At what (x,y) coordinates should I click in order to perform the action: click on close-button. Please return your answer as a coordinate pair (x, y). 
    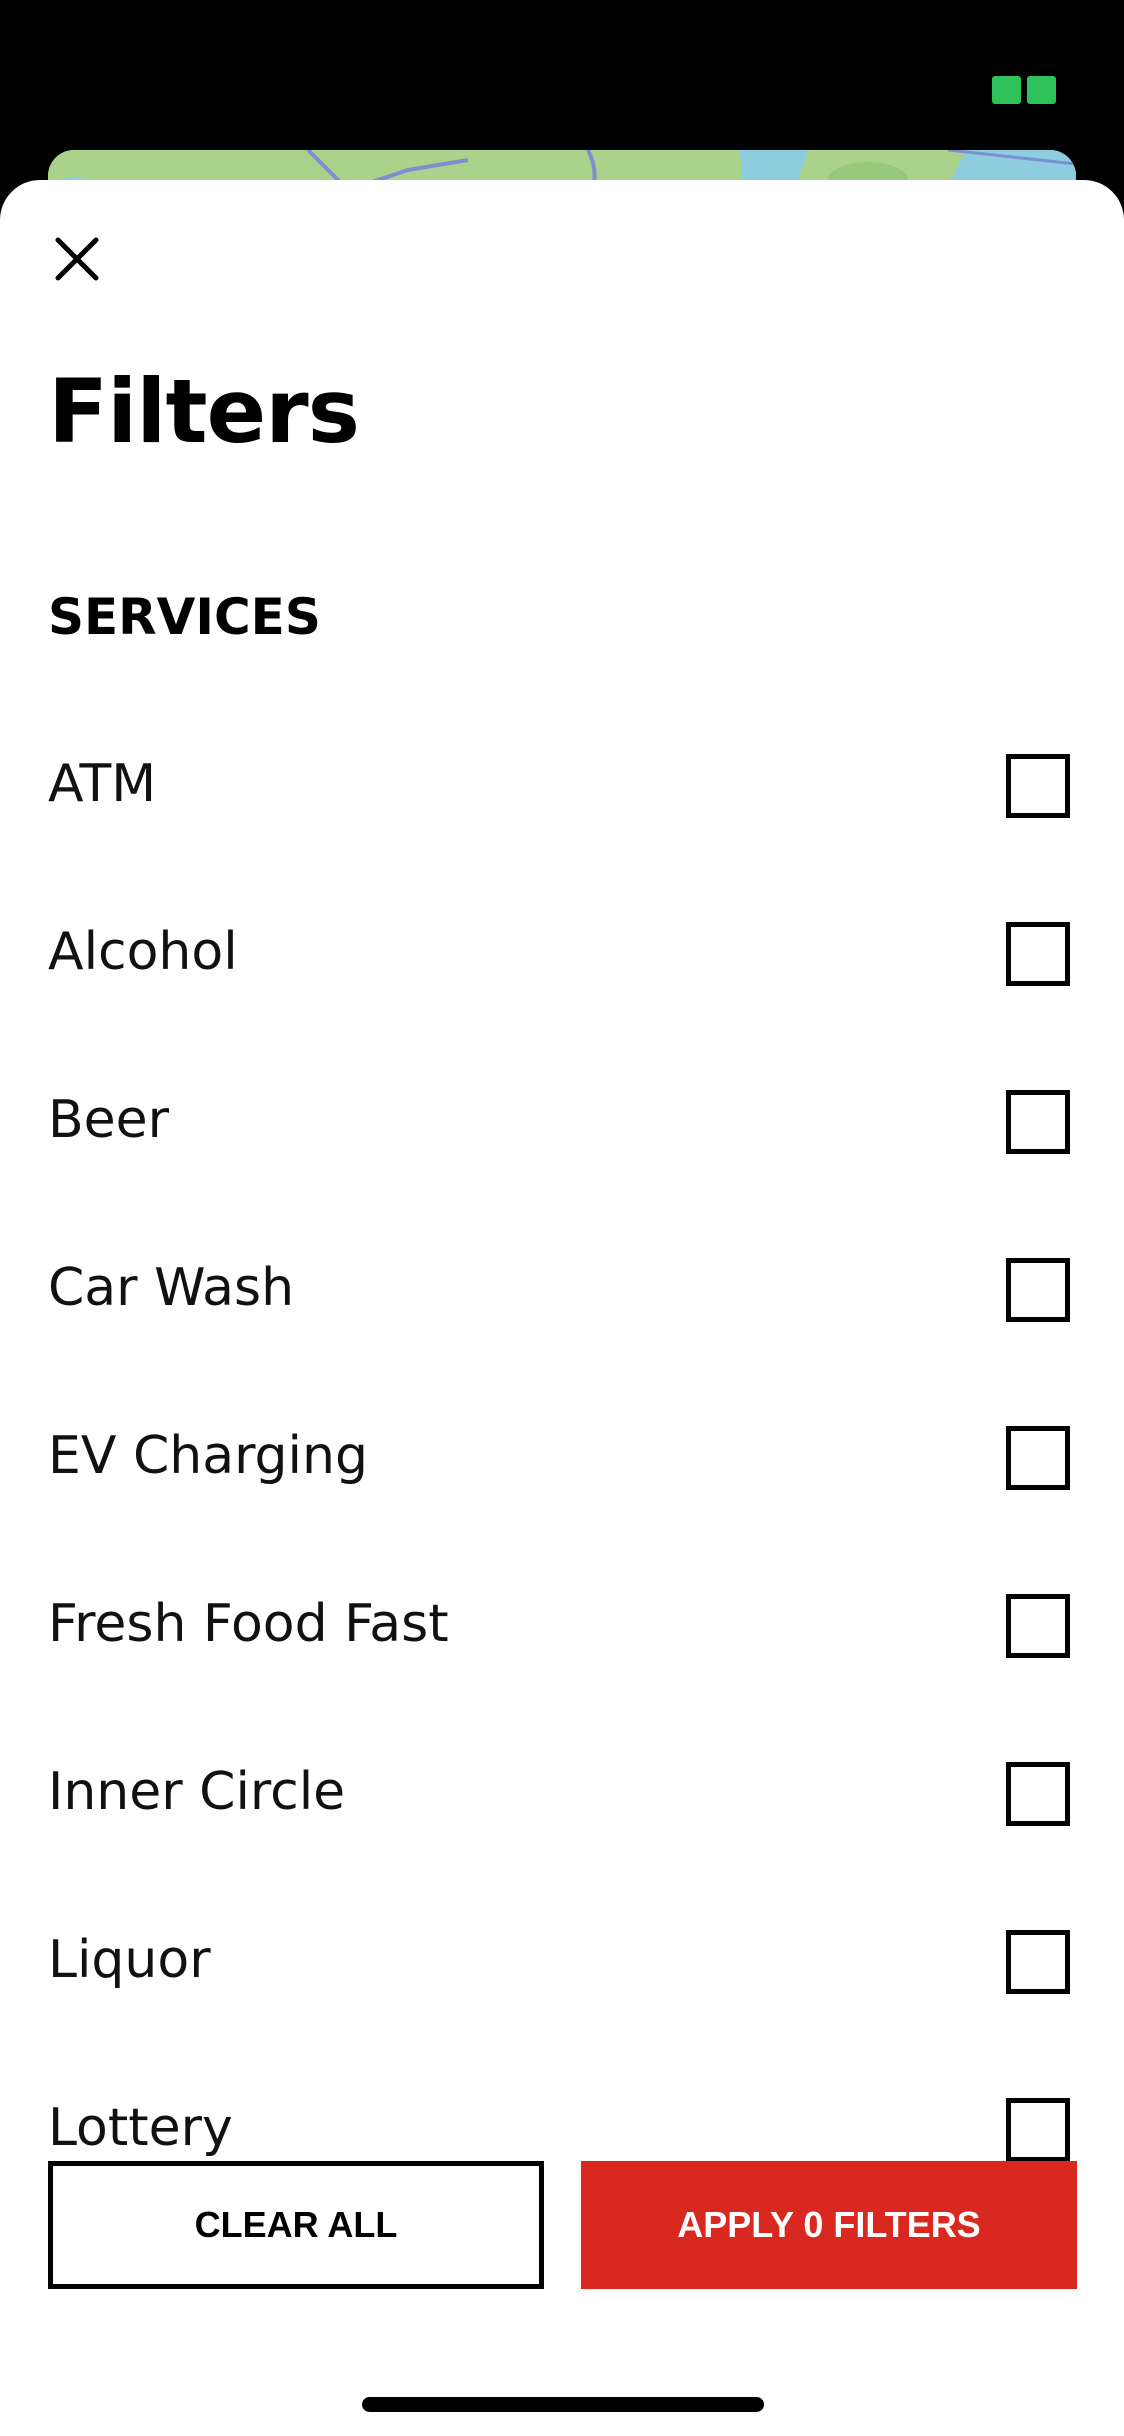
    Looking at the image, I should click on (77, 259).